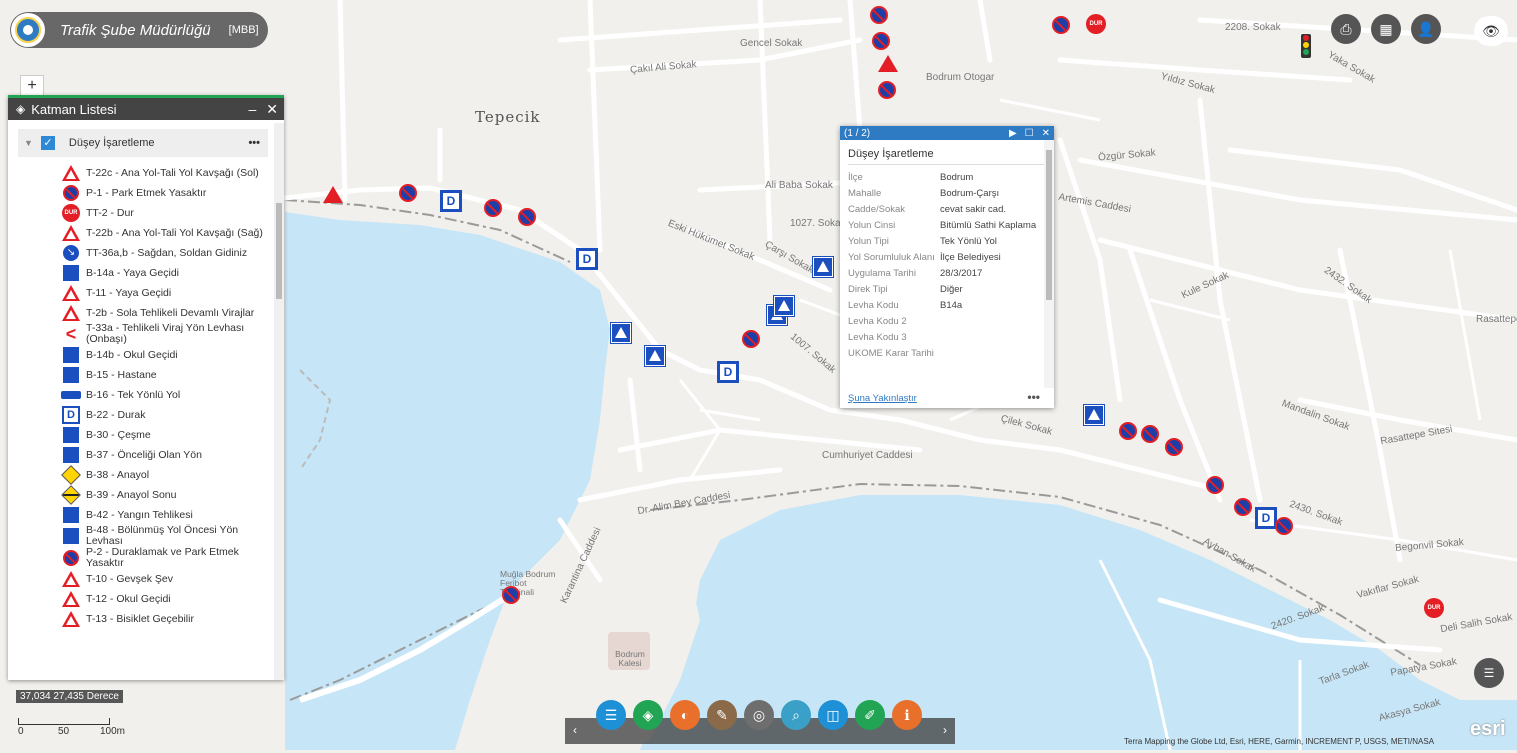 This screenshot has height=753, width=1517. What do you see at coordinates (891, 353) in the screenshot?
I see `attribute-key: UKOME Karar Tarihi` at bounding box center [891, 353].